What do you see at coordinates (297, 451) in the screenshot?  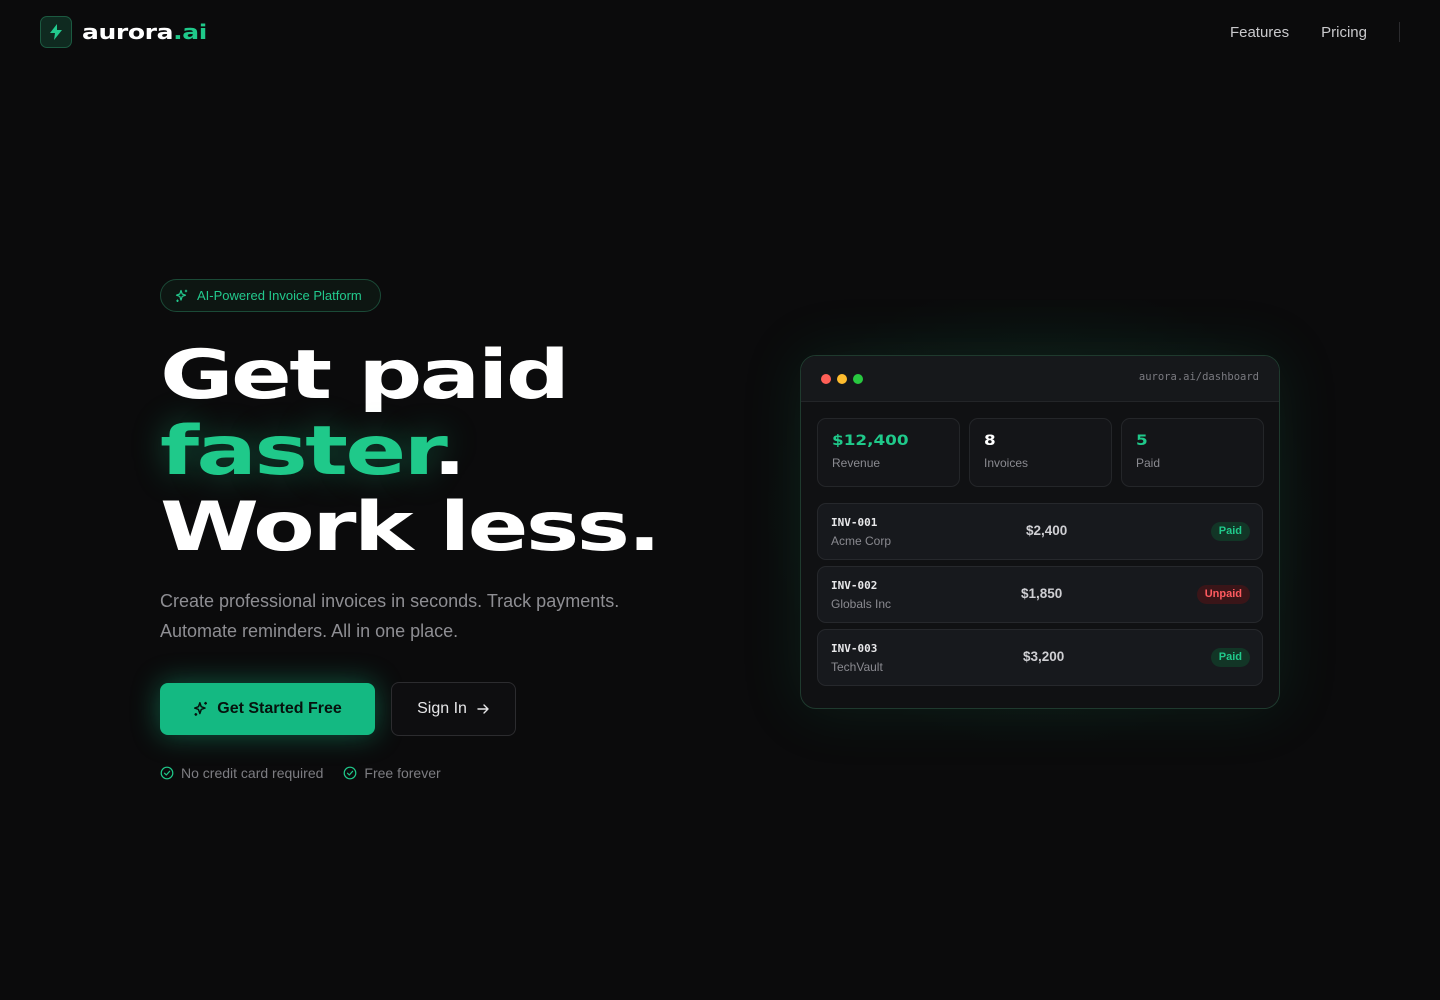 I see `headline-accent-word: faster` at bounding box center [297, 451].